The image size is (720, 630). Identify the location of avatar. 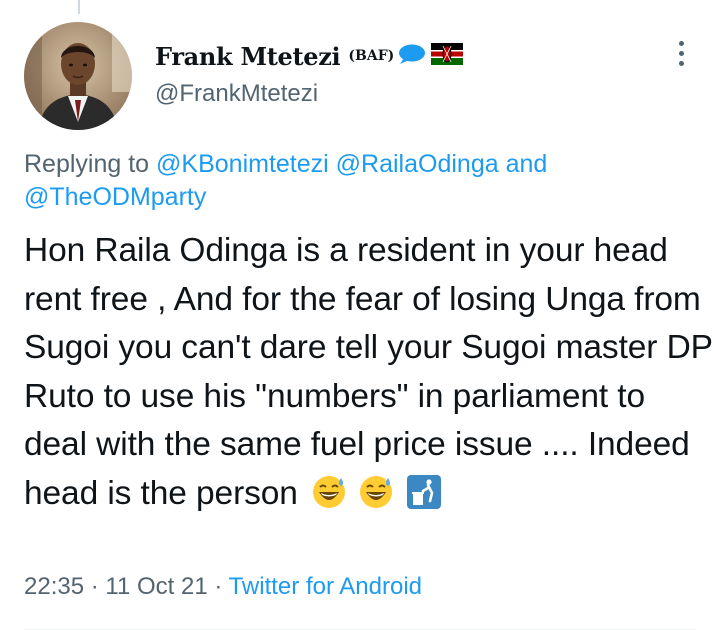
(78, 76).